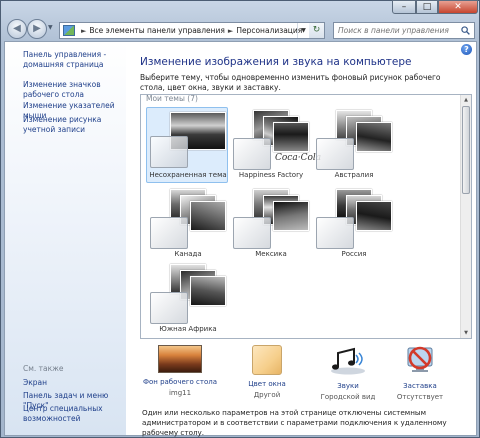 The image size is (480, 438). Describe the element at coordinates (157, 30) in the screenshot. I see `breadcrumb-all-items: Все элементы панели управления` at that location.